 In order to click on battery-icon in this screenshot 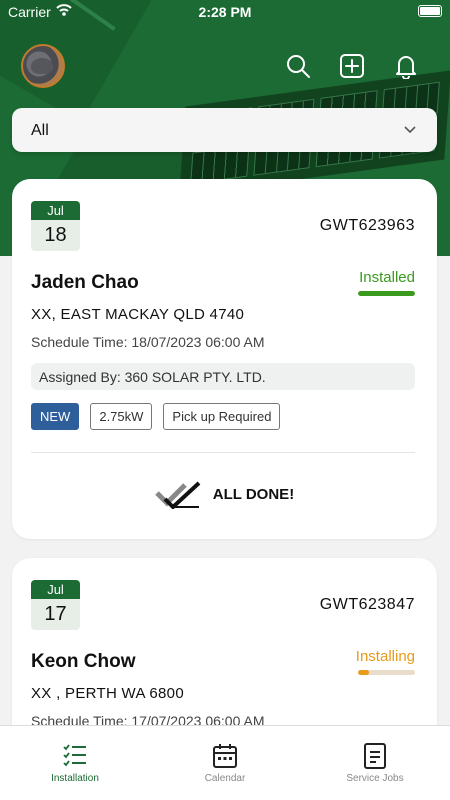, I will do `click(430, 11)`.